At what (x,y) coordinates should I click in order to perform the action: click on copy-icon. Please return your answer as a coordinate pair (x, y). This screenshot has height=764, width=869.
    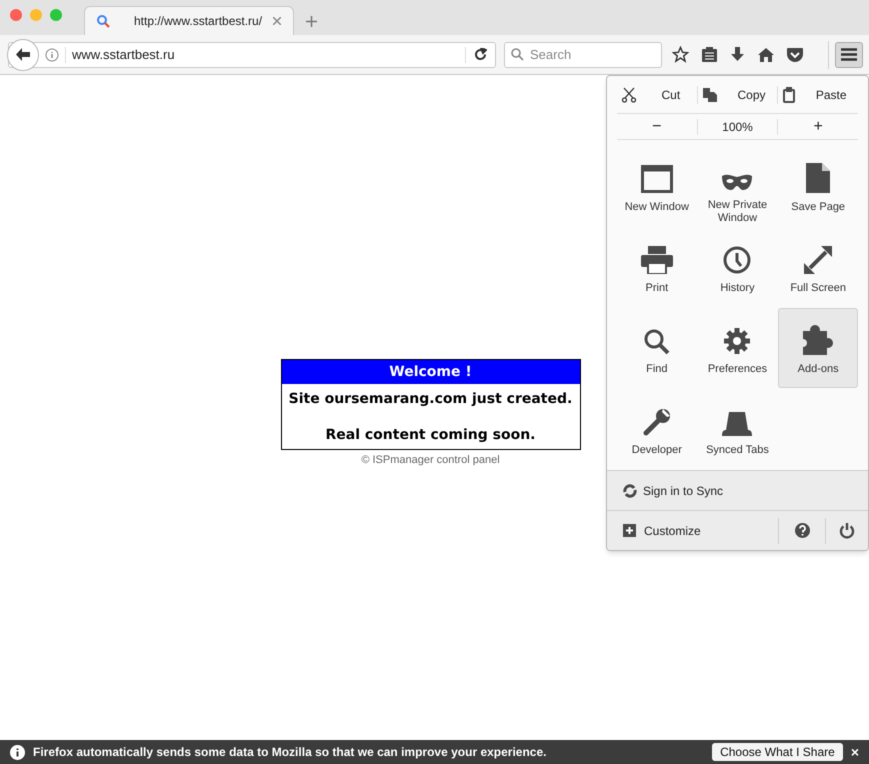
    Looking at the image, I should click on (710, 94).